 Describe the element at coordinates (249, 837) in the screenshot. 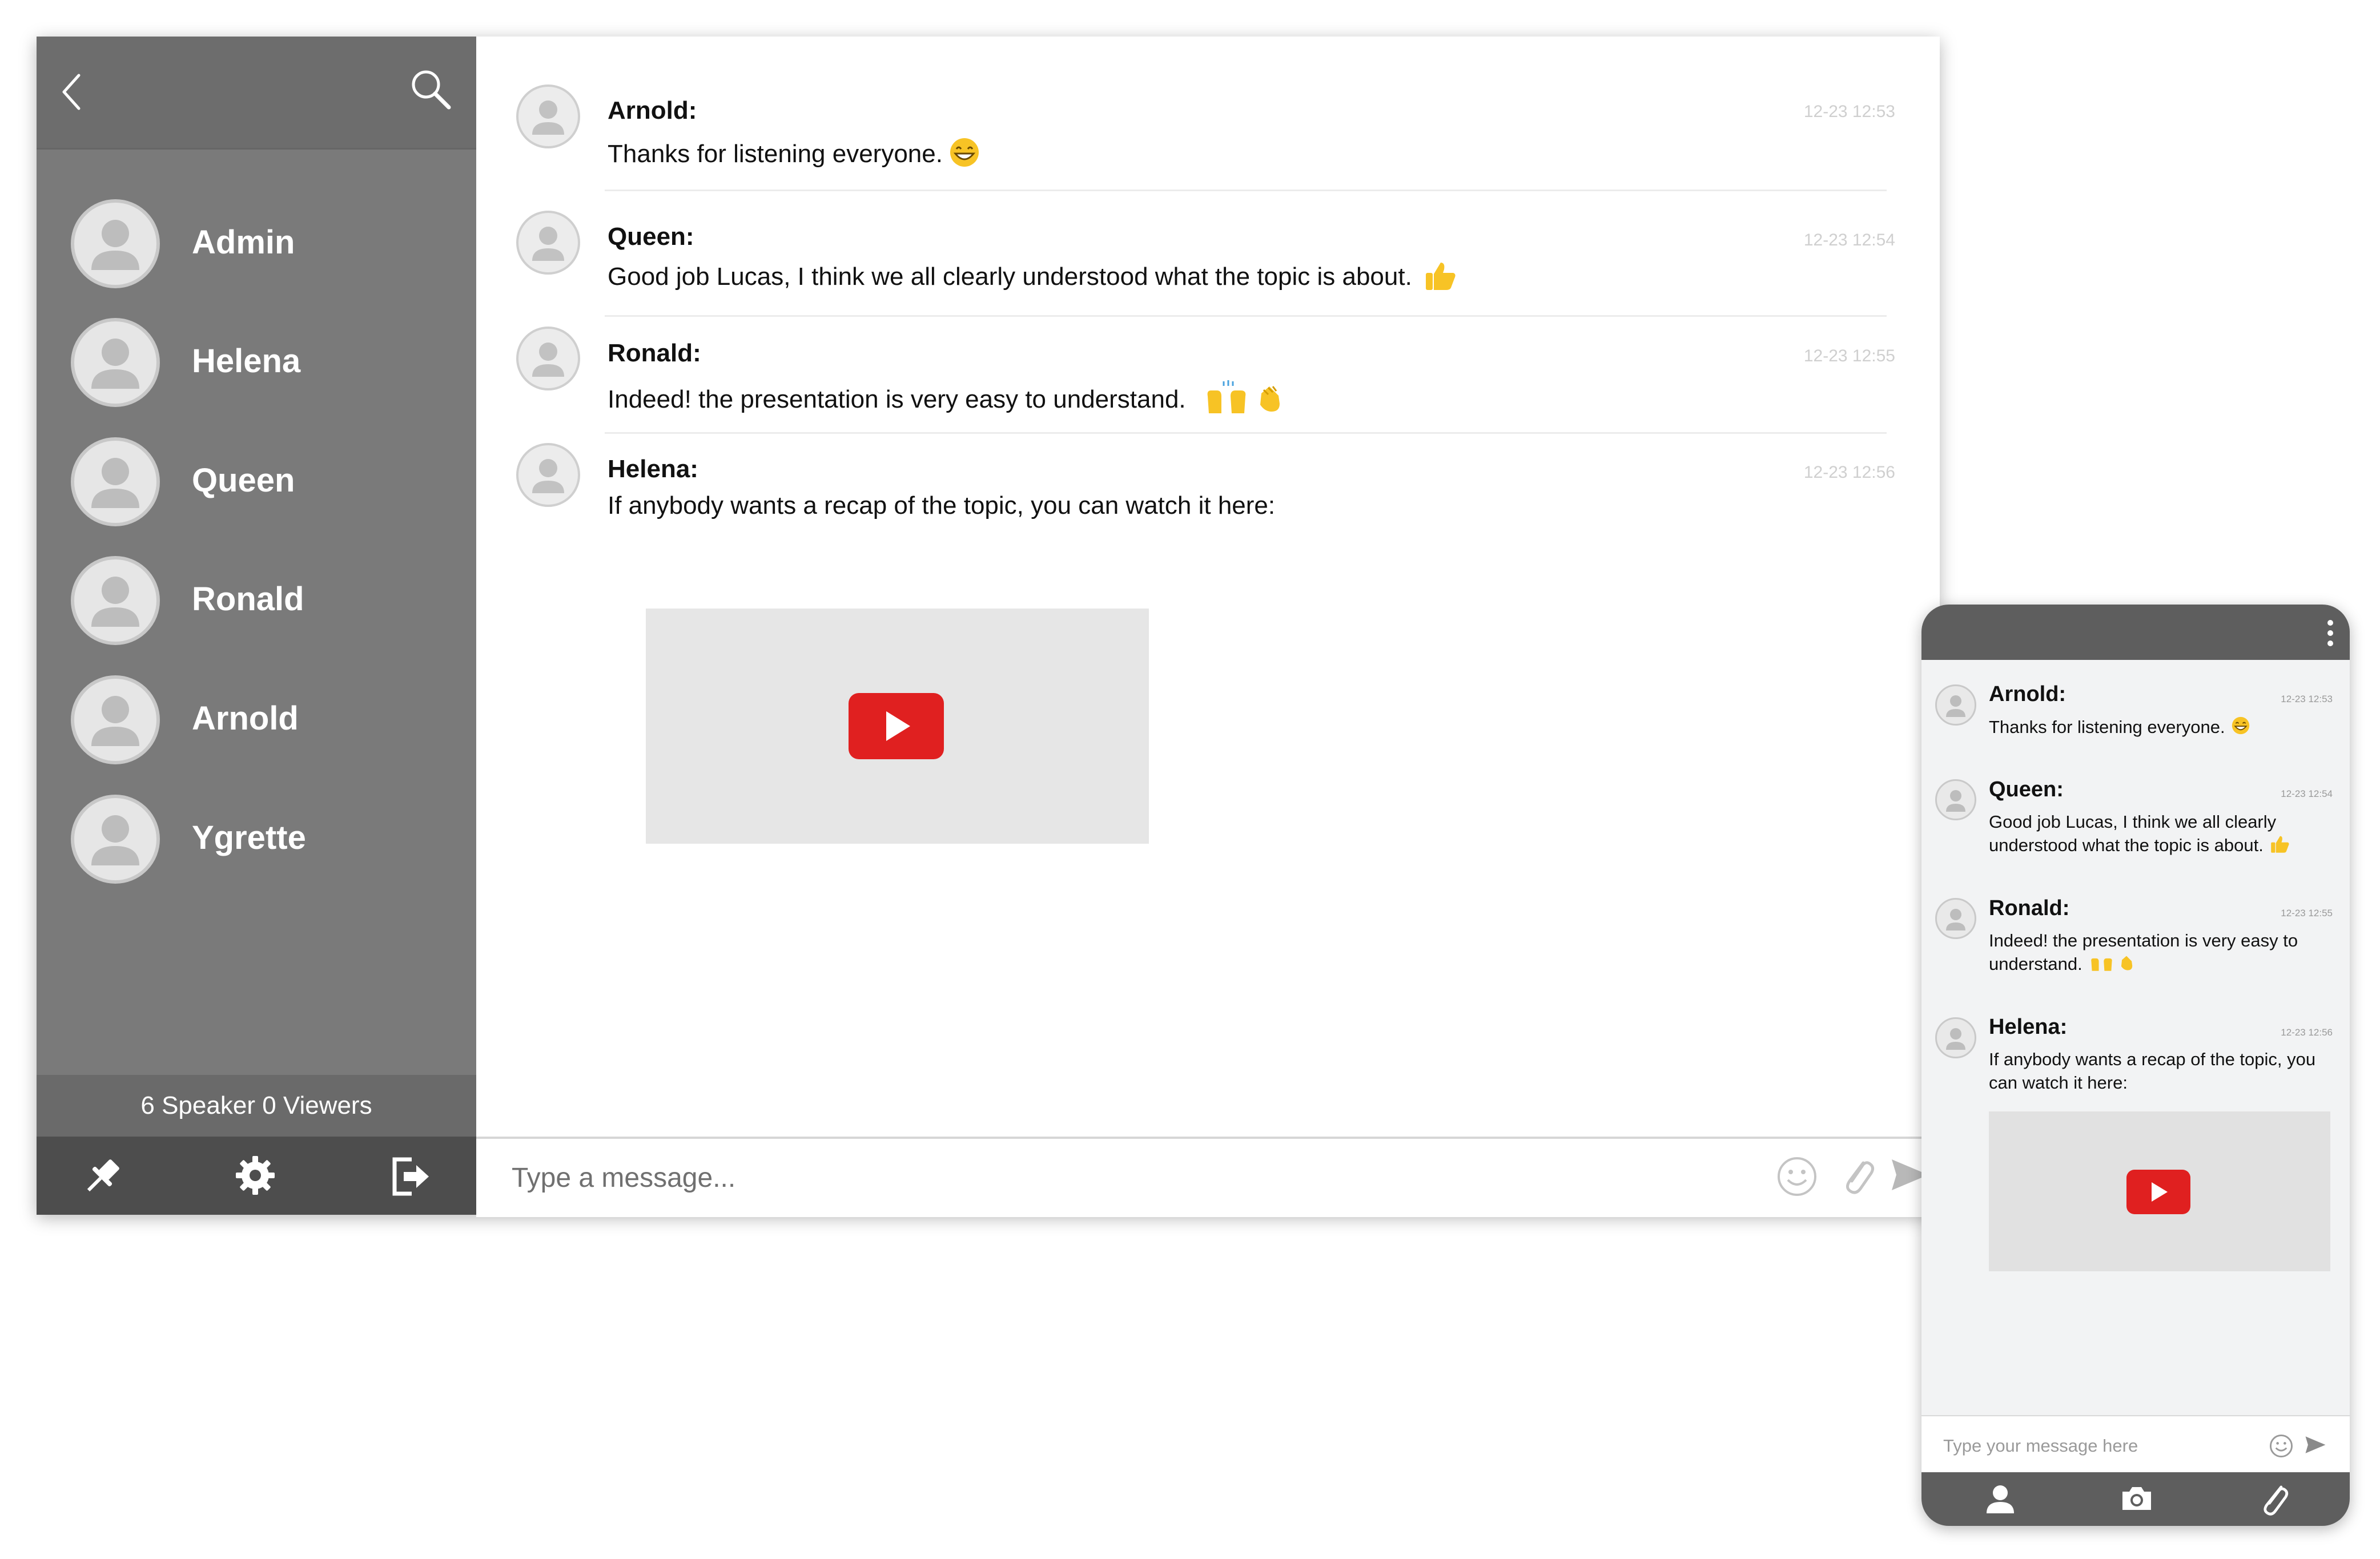

I see `contact-name: Ygrette` at that location.